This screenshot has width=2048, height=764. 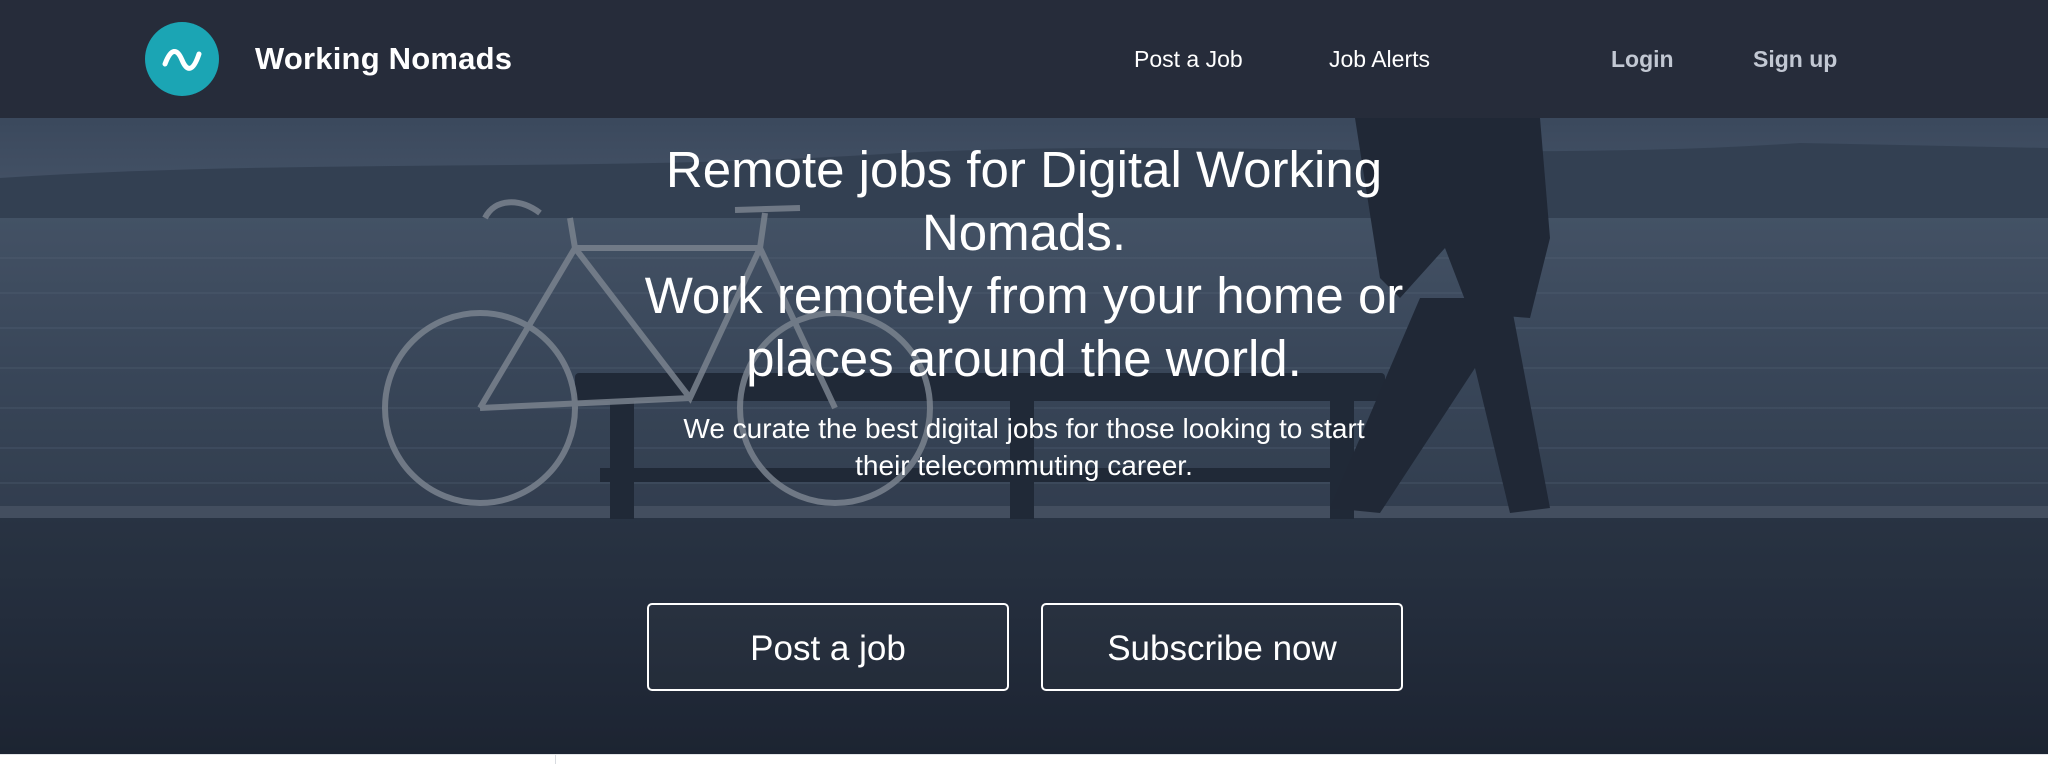 What do you see at coordinates (1024, 232) in the screenshot?
I see `hero-title-line-2: Nomads.` at bounding box center [1024, 232].